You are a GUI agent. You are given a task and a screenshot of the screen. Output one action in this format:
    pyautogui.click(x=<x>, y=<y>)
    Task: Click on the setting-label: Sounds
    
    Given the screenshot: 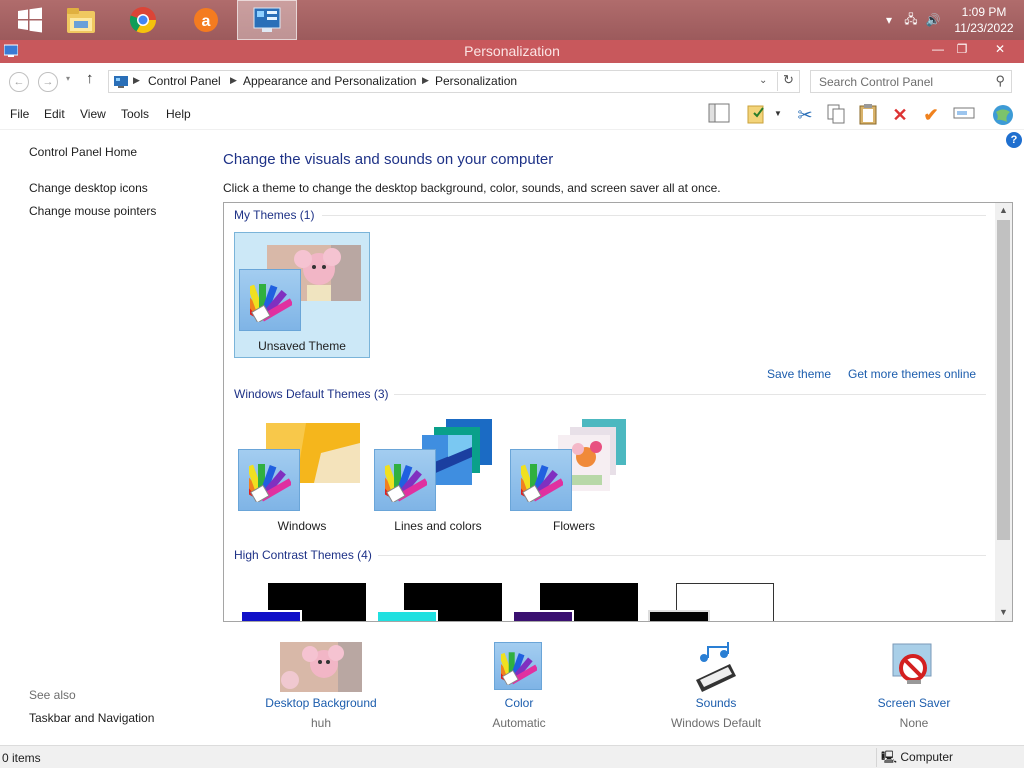 What is the action you would take?
    pyautogui.click(x=716, y=703)
    